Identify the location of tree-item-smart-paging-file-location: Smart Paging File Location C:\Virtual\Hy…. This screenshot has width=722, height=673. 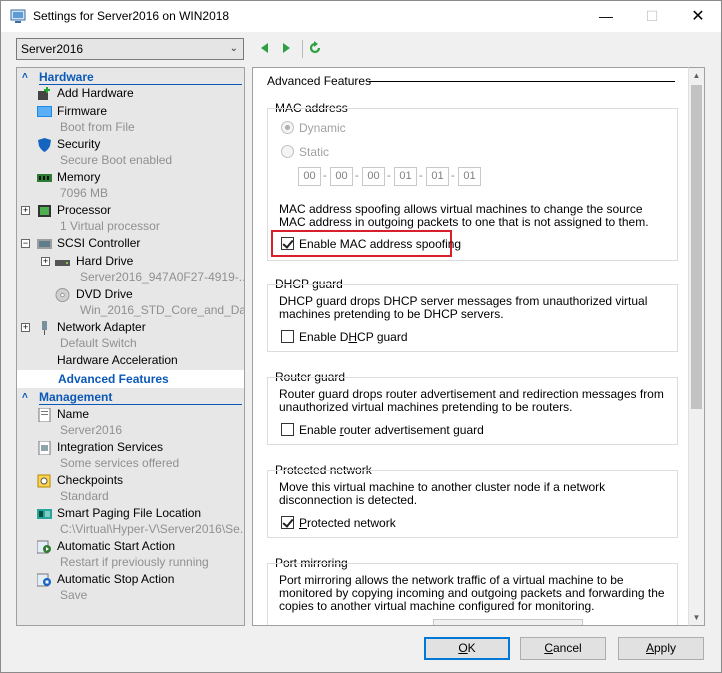
(130, 522).